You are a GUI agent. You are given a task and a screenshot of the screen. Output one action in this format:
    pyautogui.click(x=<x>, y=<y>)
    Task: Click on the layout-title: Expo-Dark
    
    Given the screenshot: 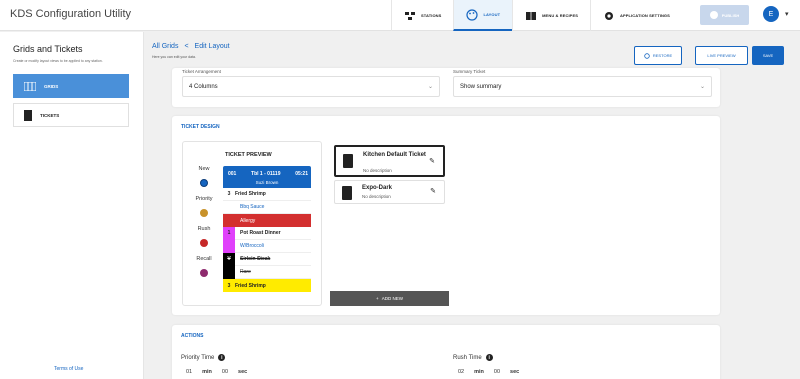 What is the action you would take?
    pyautogui.click(x=377, y=188)
    